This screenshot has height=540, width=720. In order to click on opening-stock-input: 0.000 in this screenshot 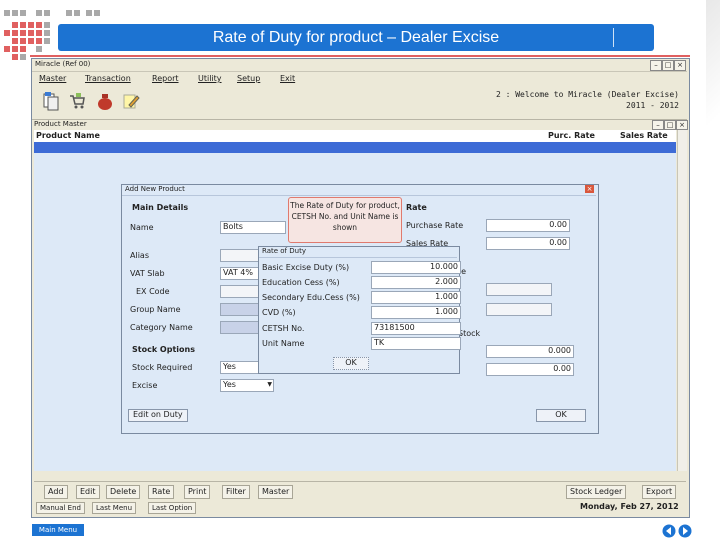, I will do `click(530, 351)`.